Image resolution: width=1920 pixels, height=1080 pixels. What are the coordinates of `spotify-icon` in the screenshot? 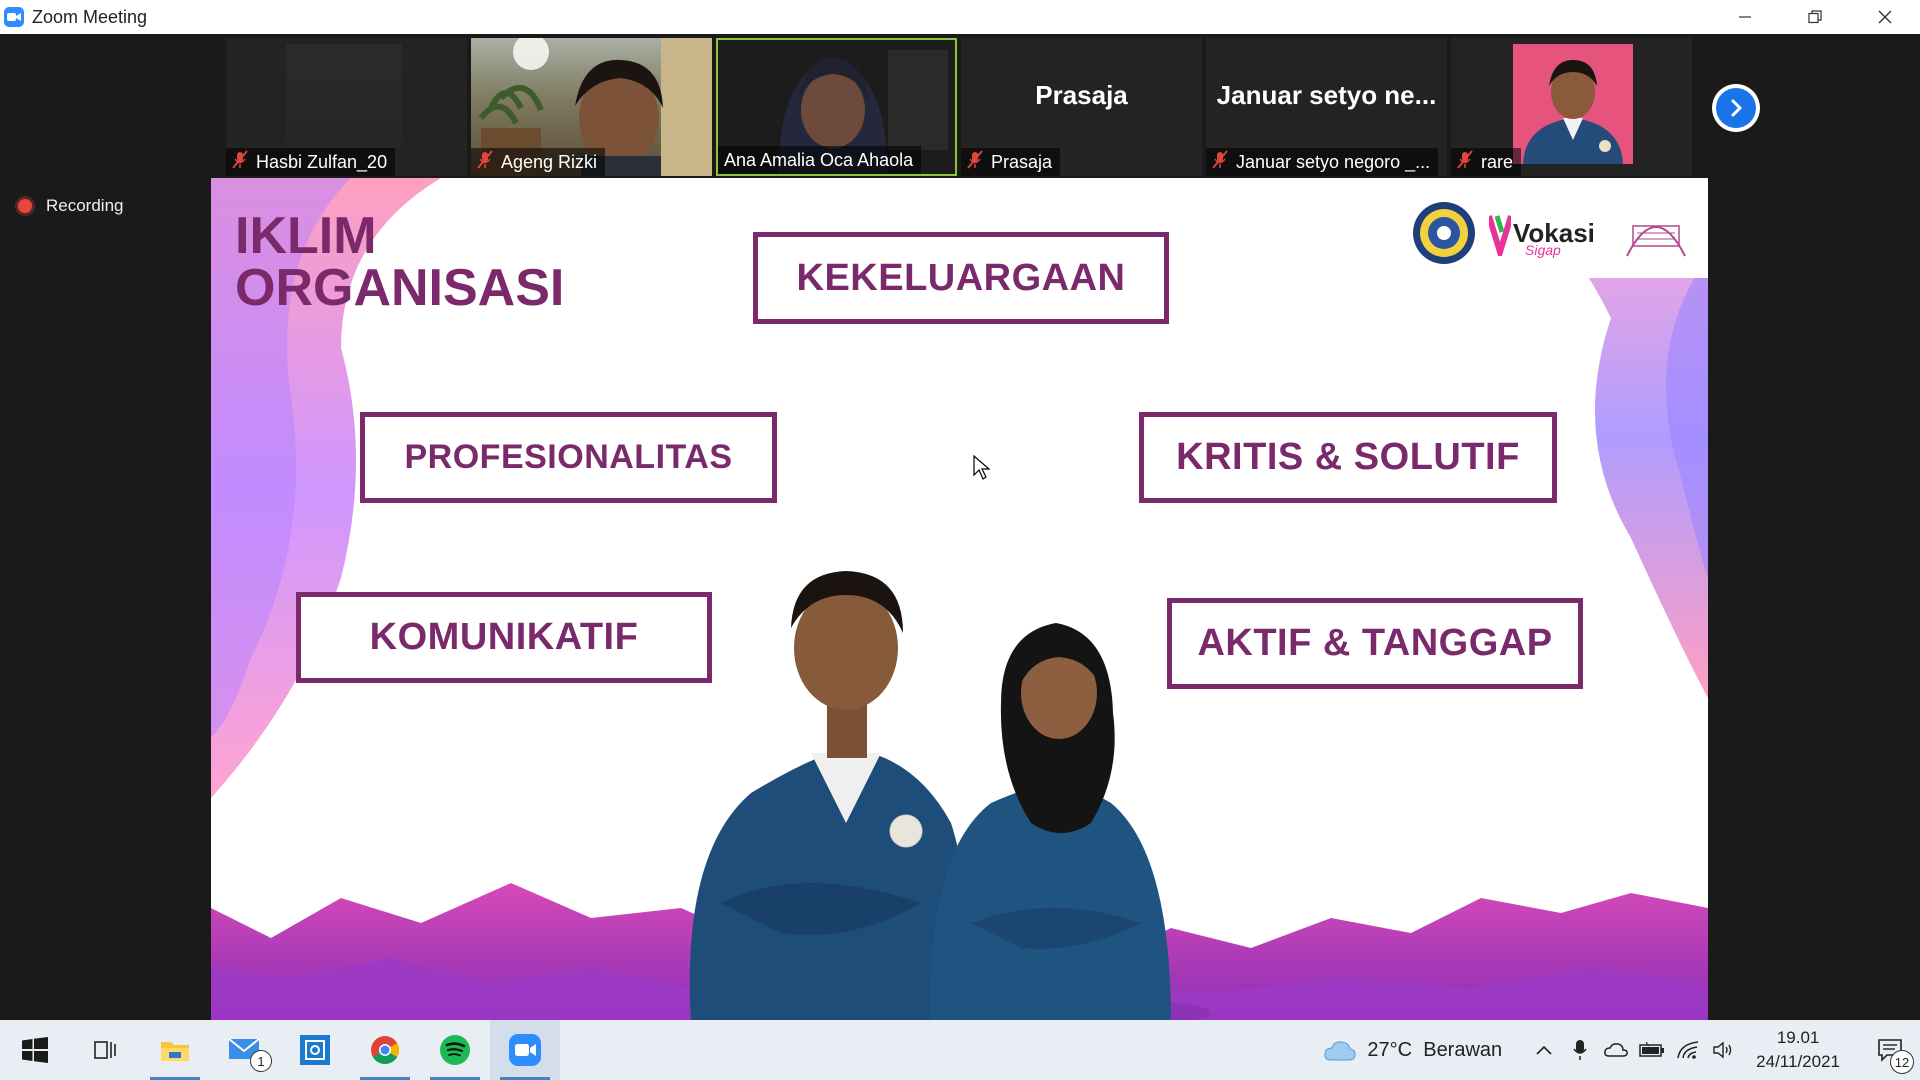 It's located at (455, 1050).